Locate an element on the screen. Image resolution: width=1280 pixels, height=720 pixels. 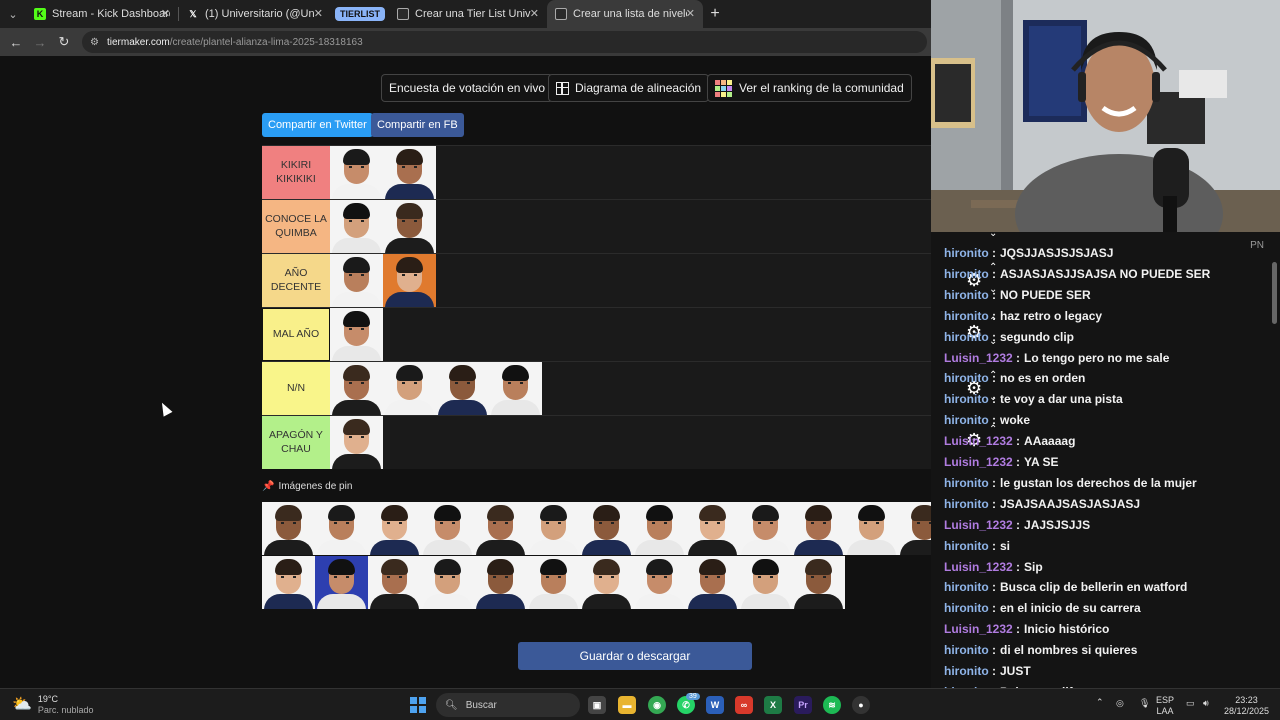
chrome-icon: ◉ is located at coordinates (657, 705).